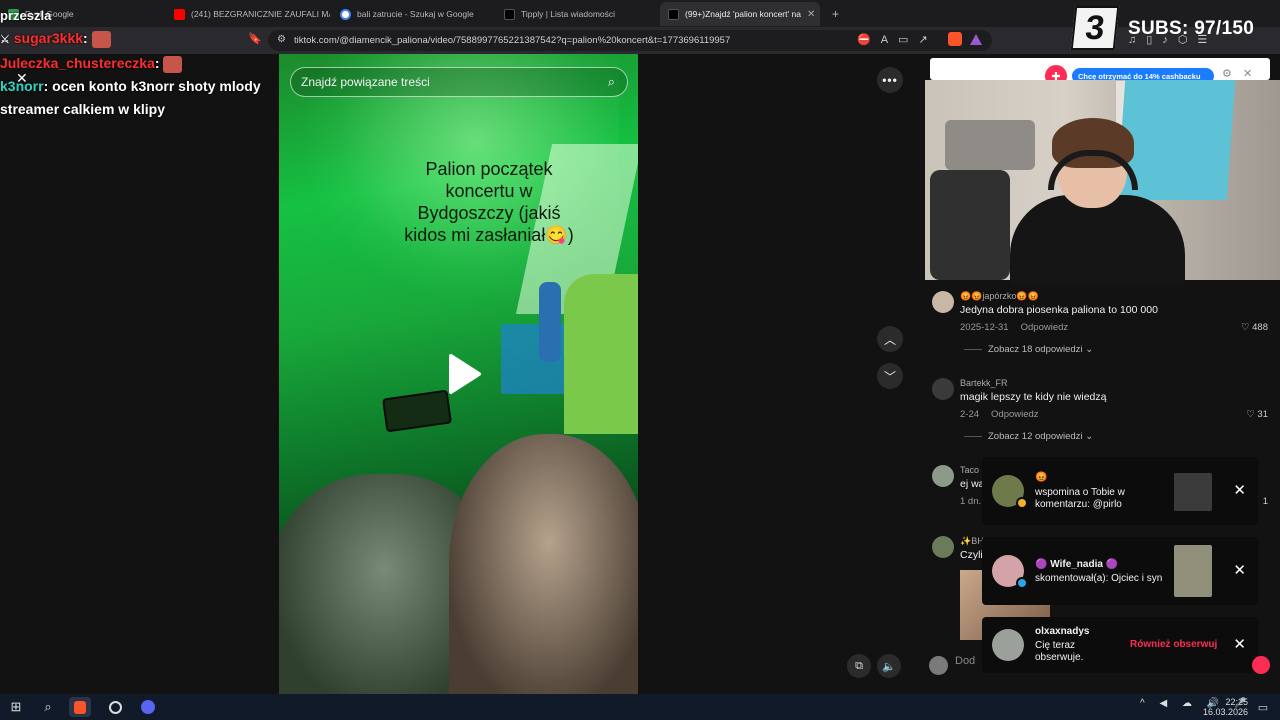 The image size is (1280, 720). I want to click on tab-tiktok: (99+)Znajdź 'palion koncert' na ✕, so click(740, 14).